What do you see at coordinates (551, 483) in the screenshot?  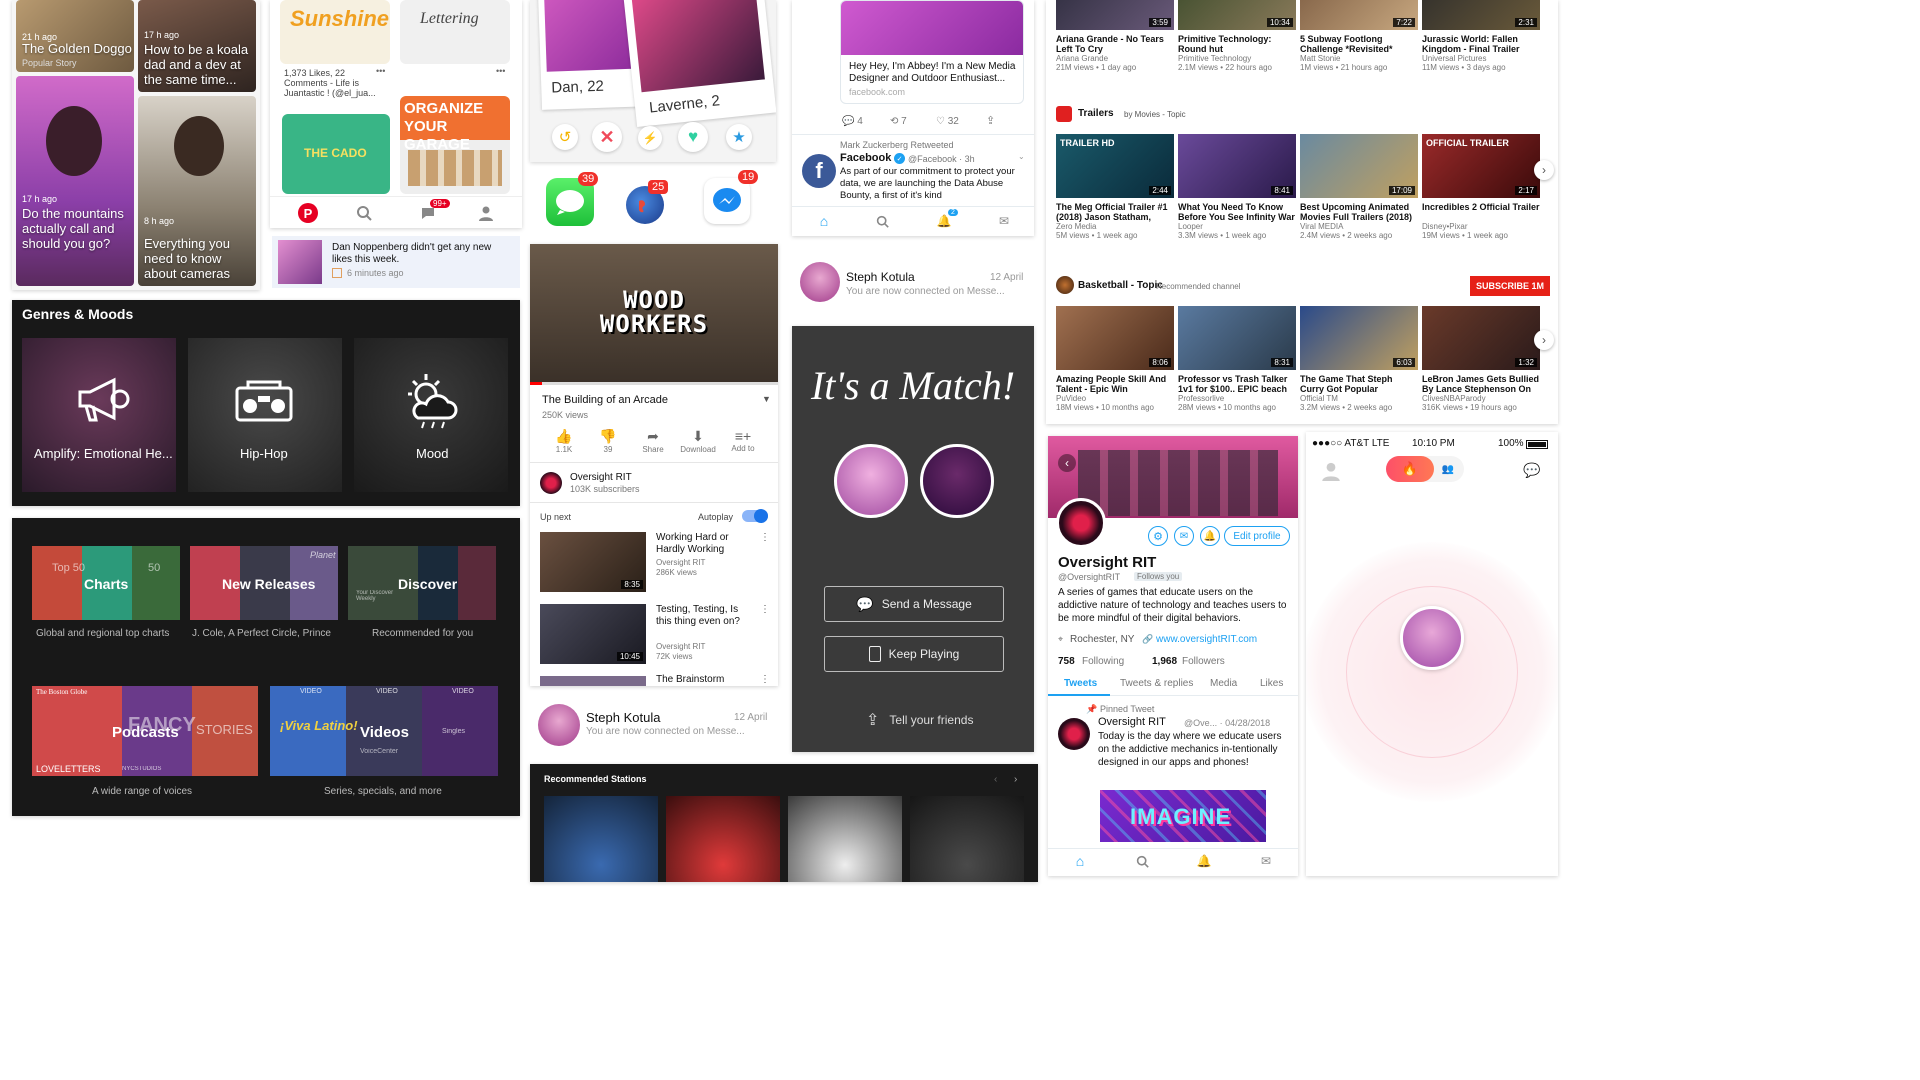 I see `channel-avatar` at bounding box center [551, 483].